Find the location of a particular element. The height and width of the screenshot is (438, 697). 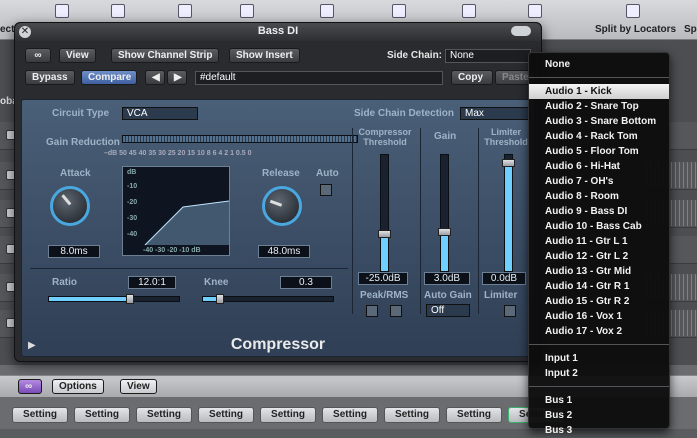

mixer-icon is located at coordinates (118, 11).